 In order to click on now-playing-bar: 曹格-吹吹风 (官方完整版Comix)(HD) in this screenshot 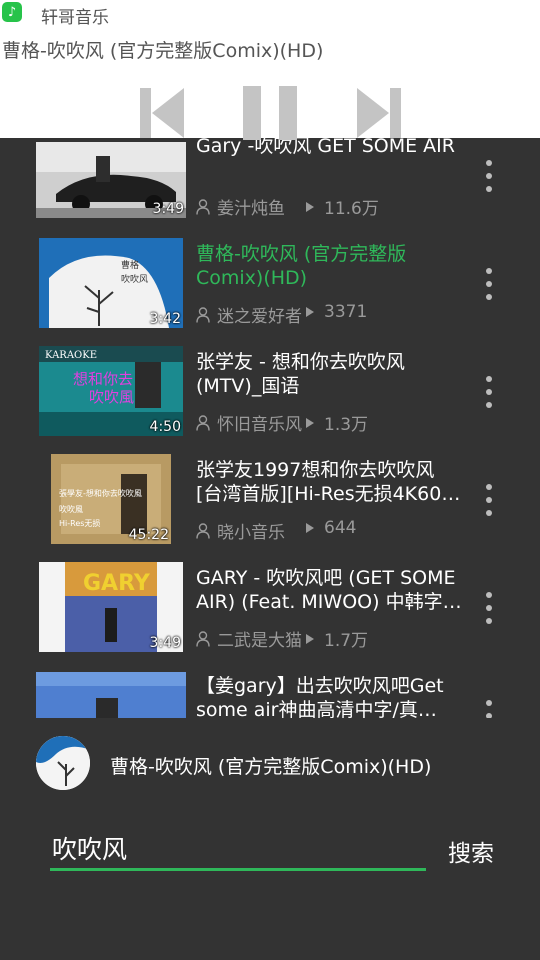, I will do `click(270, 764)`.